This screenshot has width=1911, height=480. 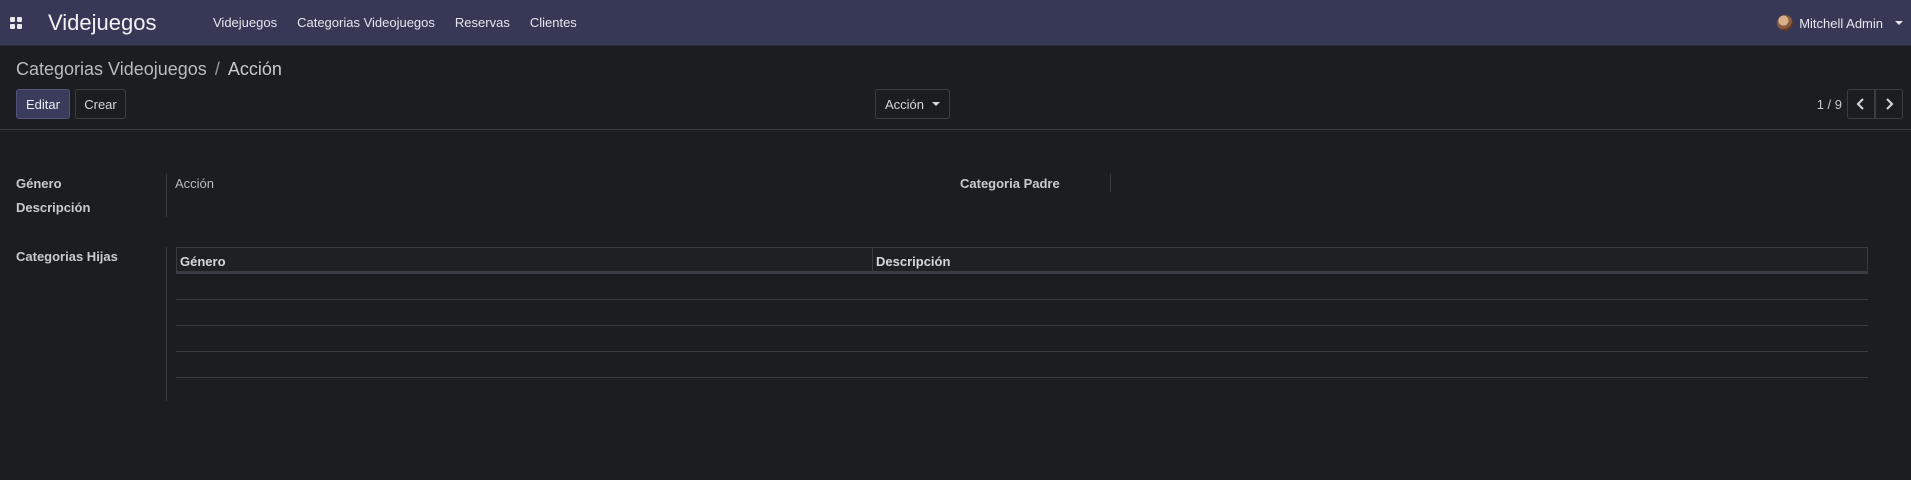 What do you see at coordinates (53, 207) in the screenshot?
I see `description-label: Descripción` at bounding box center [53, 207].